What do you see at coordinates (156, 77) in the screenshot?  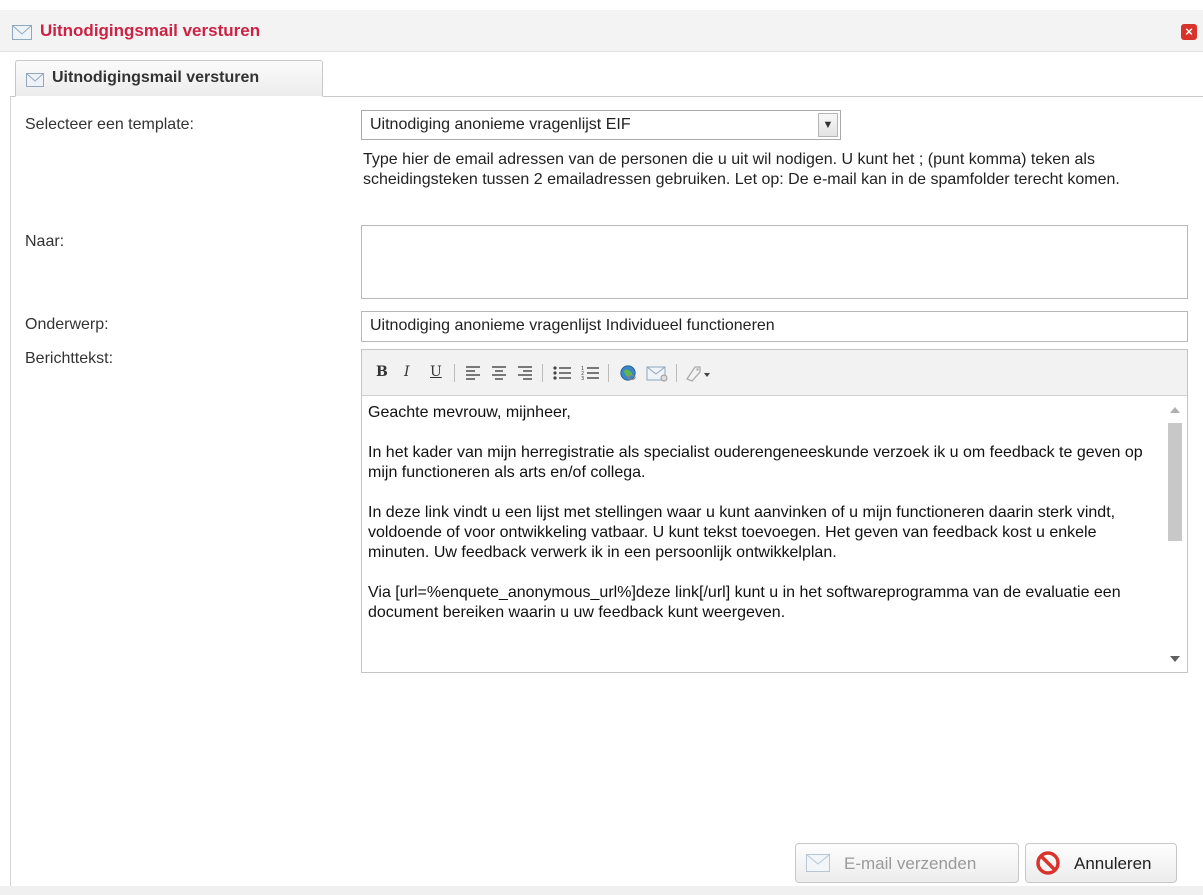 I see `tab-label: Uitnodigingsmail versturen` at bounding box center [156, 77].